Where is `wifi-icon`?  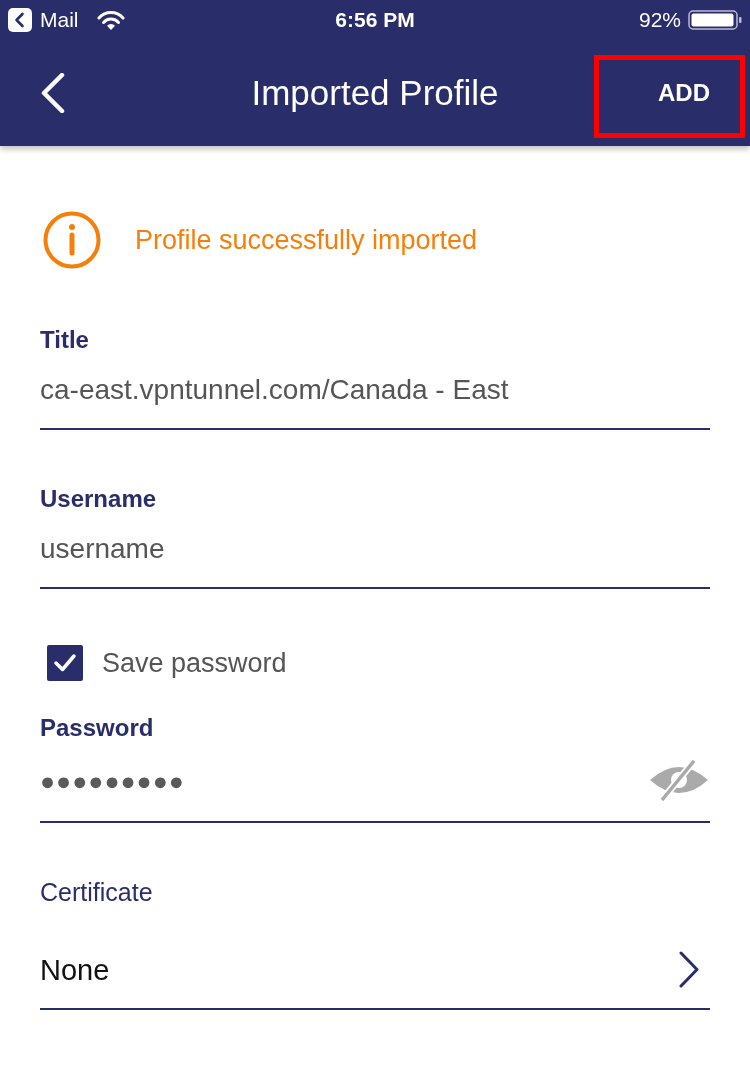 wifi-icon is located at coordinates (110, 20).